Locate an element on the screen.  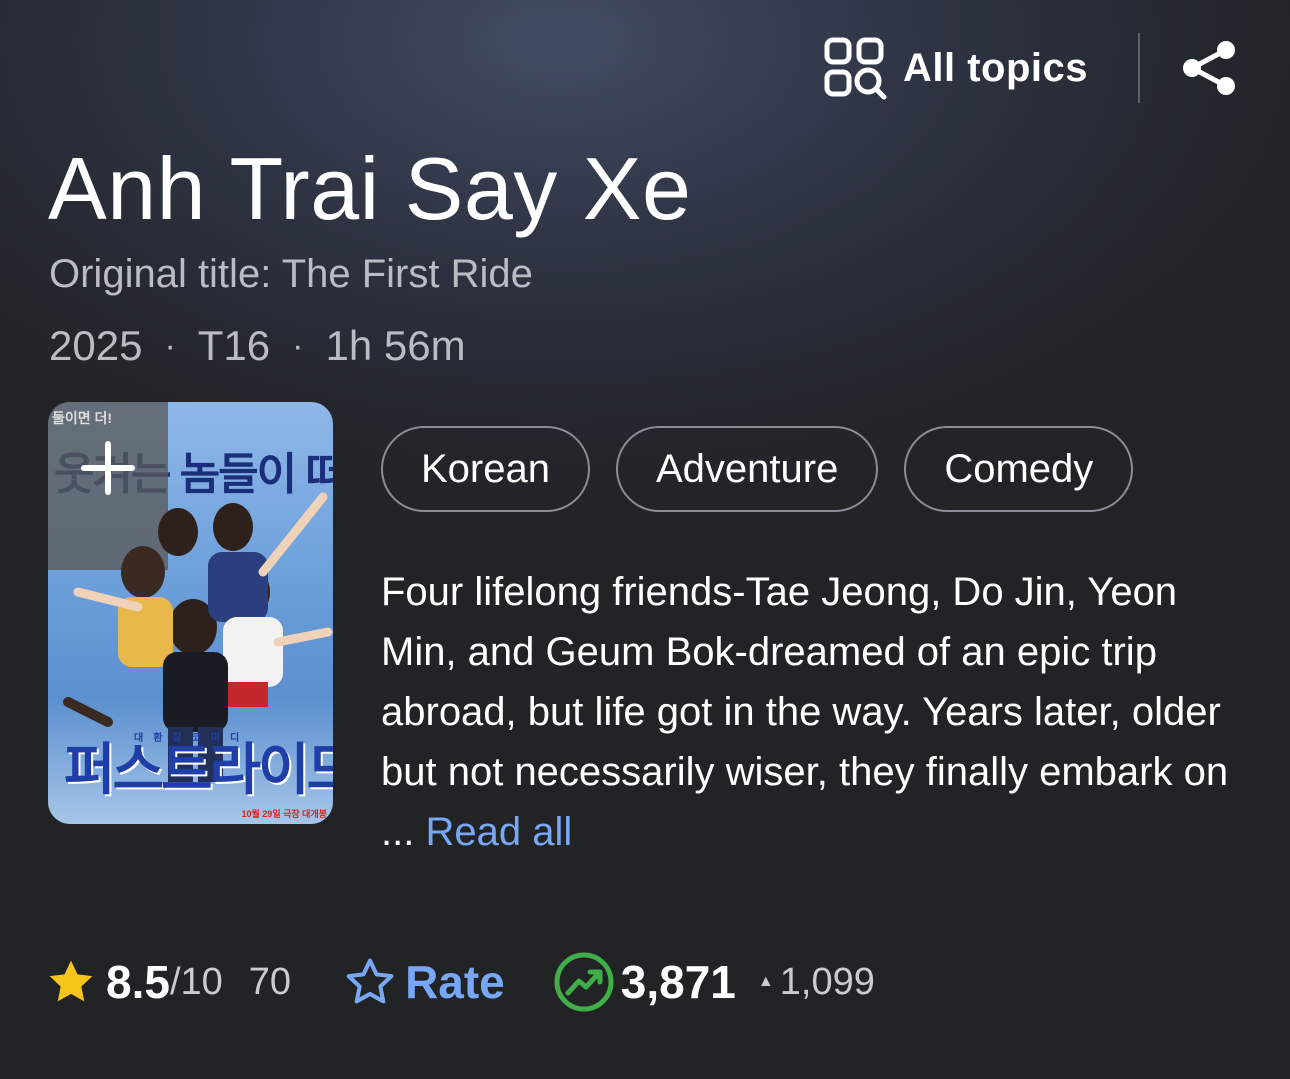
trending-up-icon is located at coordinates (584, 982).